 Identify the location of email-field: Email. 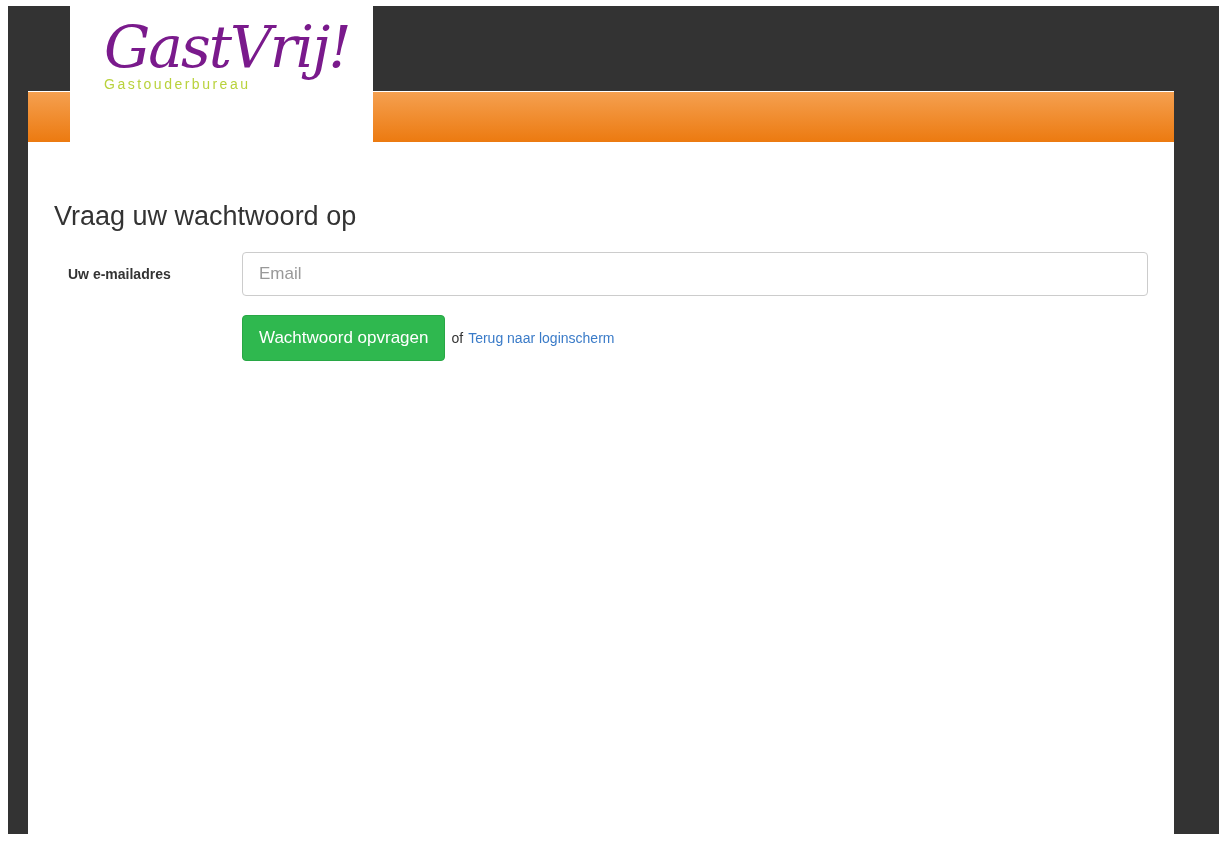
(695, 274).